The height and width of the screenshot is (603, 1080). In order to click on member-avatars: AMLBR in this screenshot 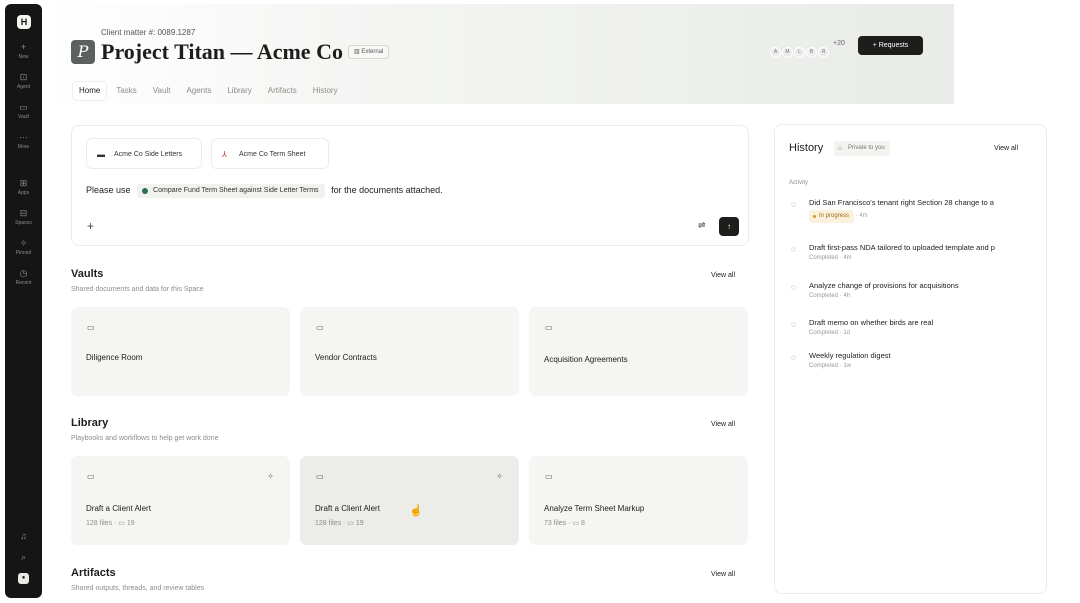, I will do `click(800, 49)`.